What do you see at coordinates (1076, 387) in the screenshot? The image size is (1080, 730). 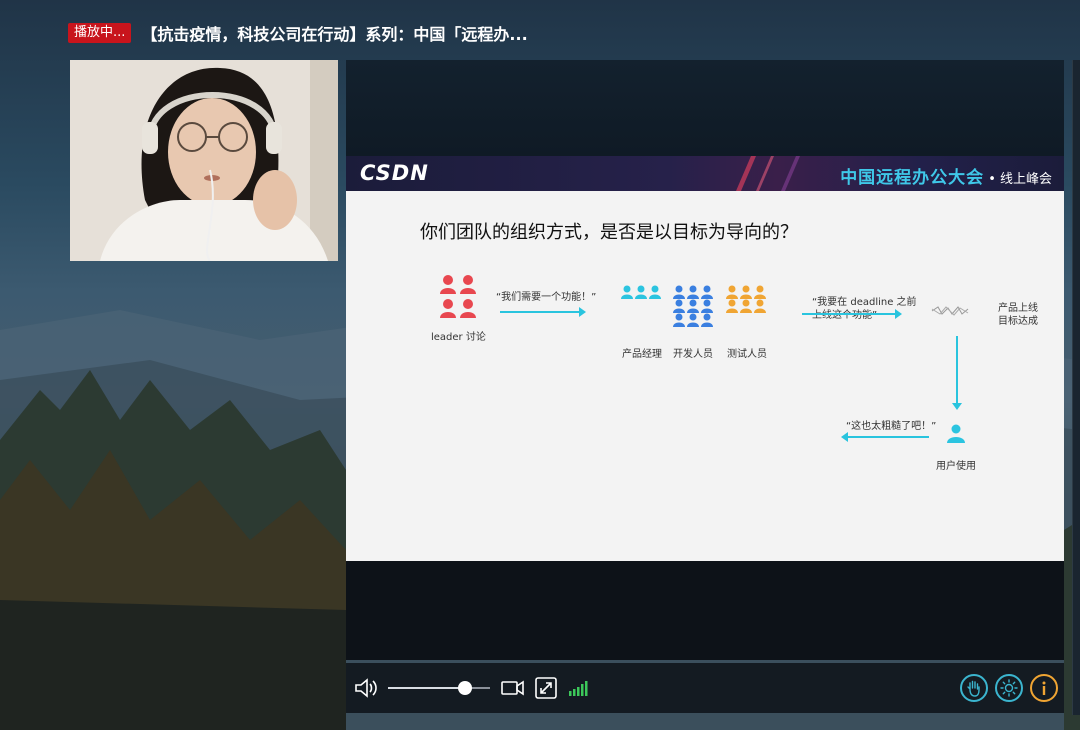 I see `side-panel-edge` at bounding box center [1076, 387].